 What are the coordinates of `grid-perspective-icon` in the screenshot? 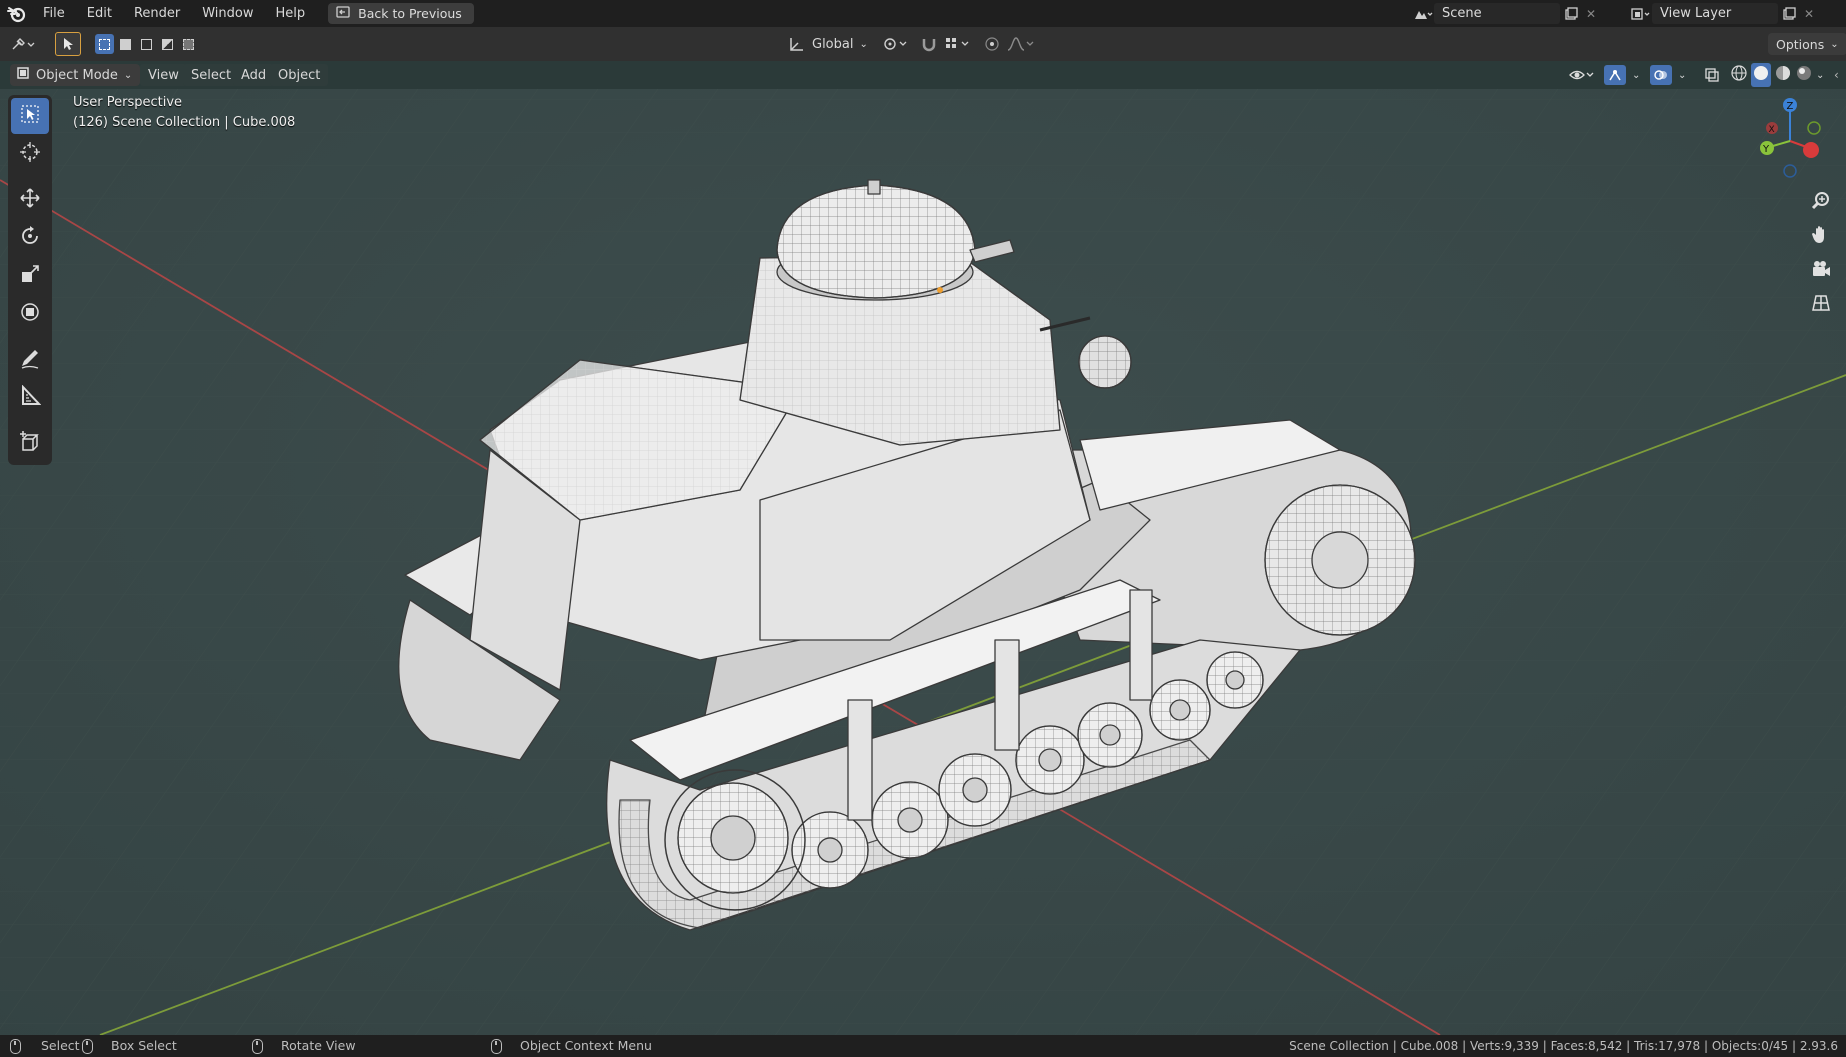 It's located at (1821, 305).